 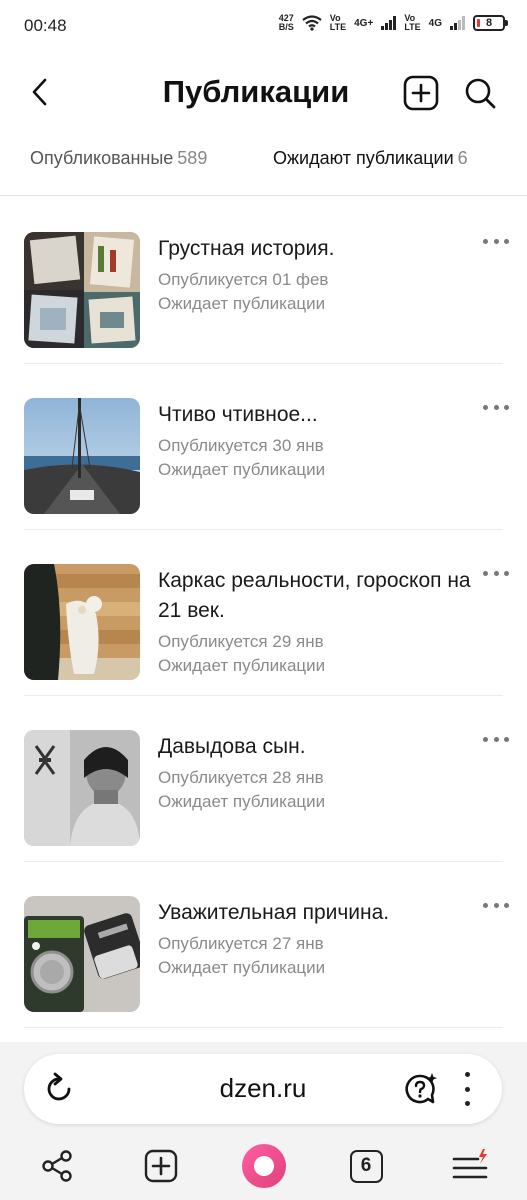 What do you see at coordinates (274, 912) in the screenshot?
I see `publication-title: Уважительная причина.` at bounding box center [274, 912].